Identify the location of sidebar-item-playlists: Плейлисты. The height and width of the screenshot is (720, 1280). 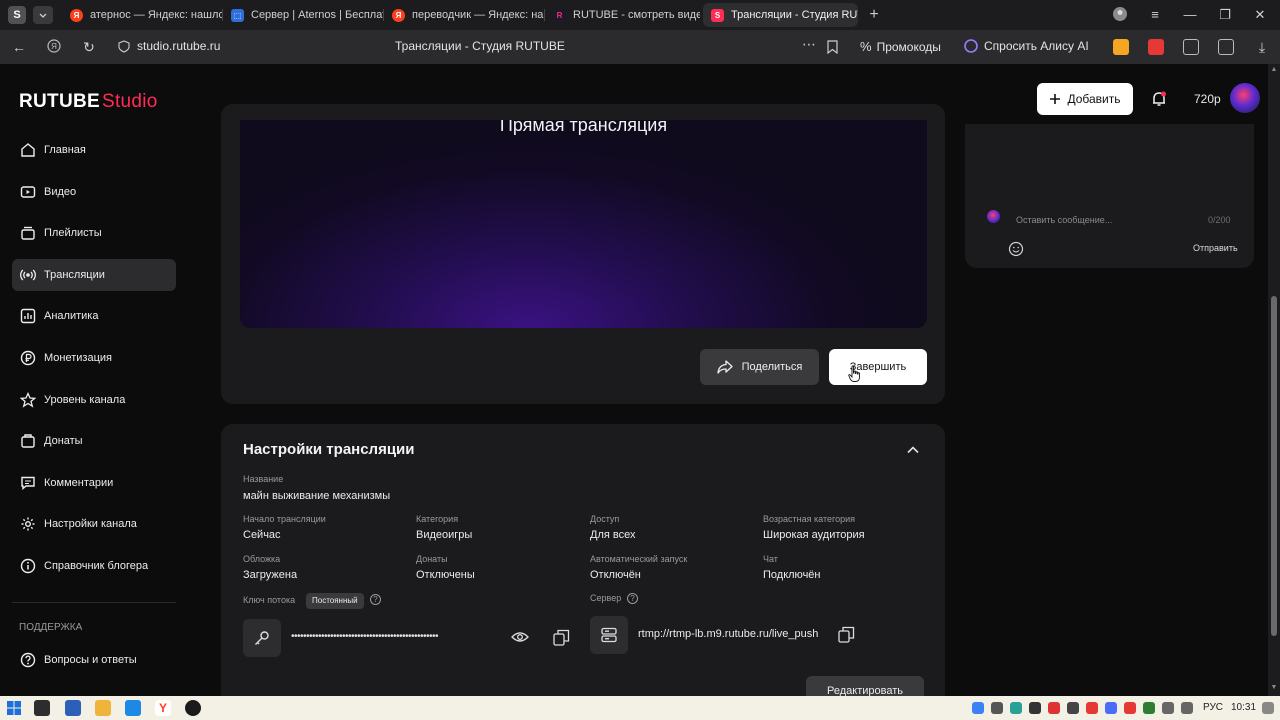
(94, 233).